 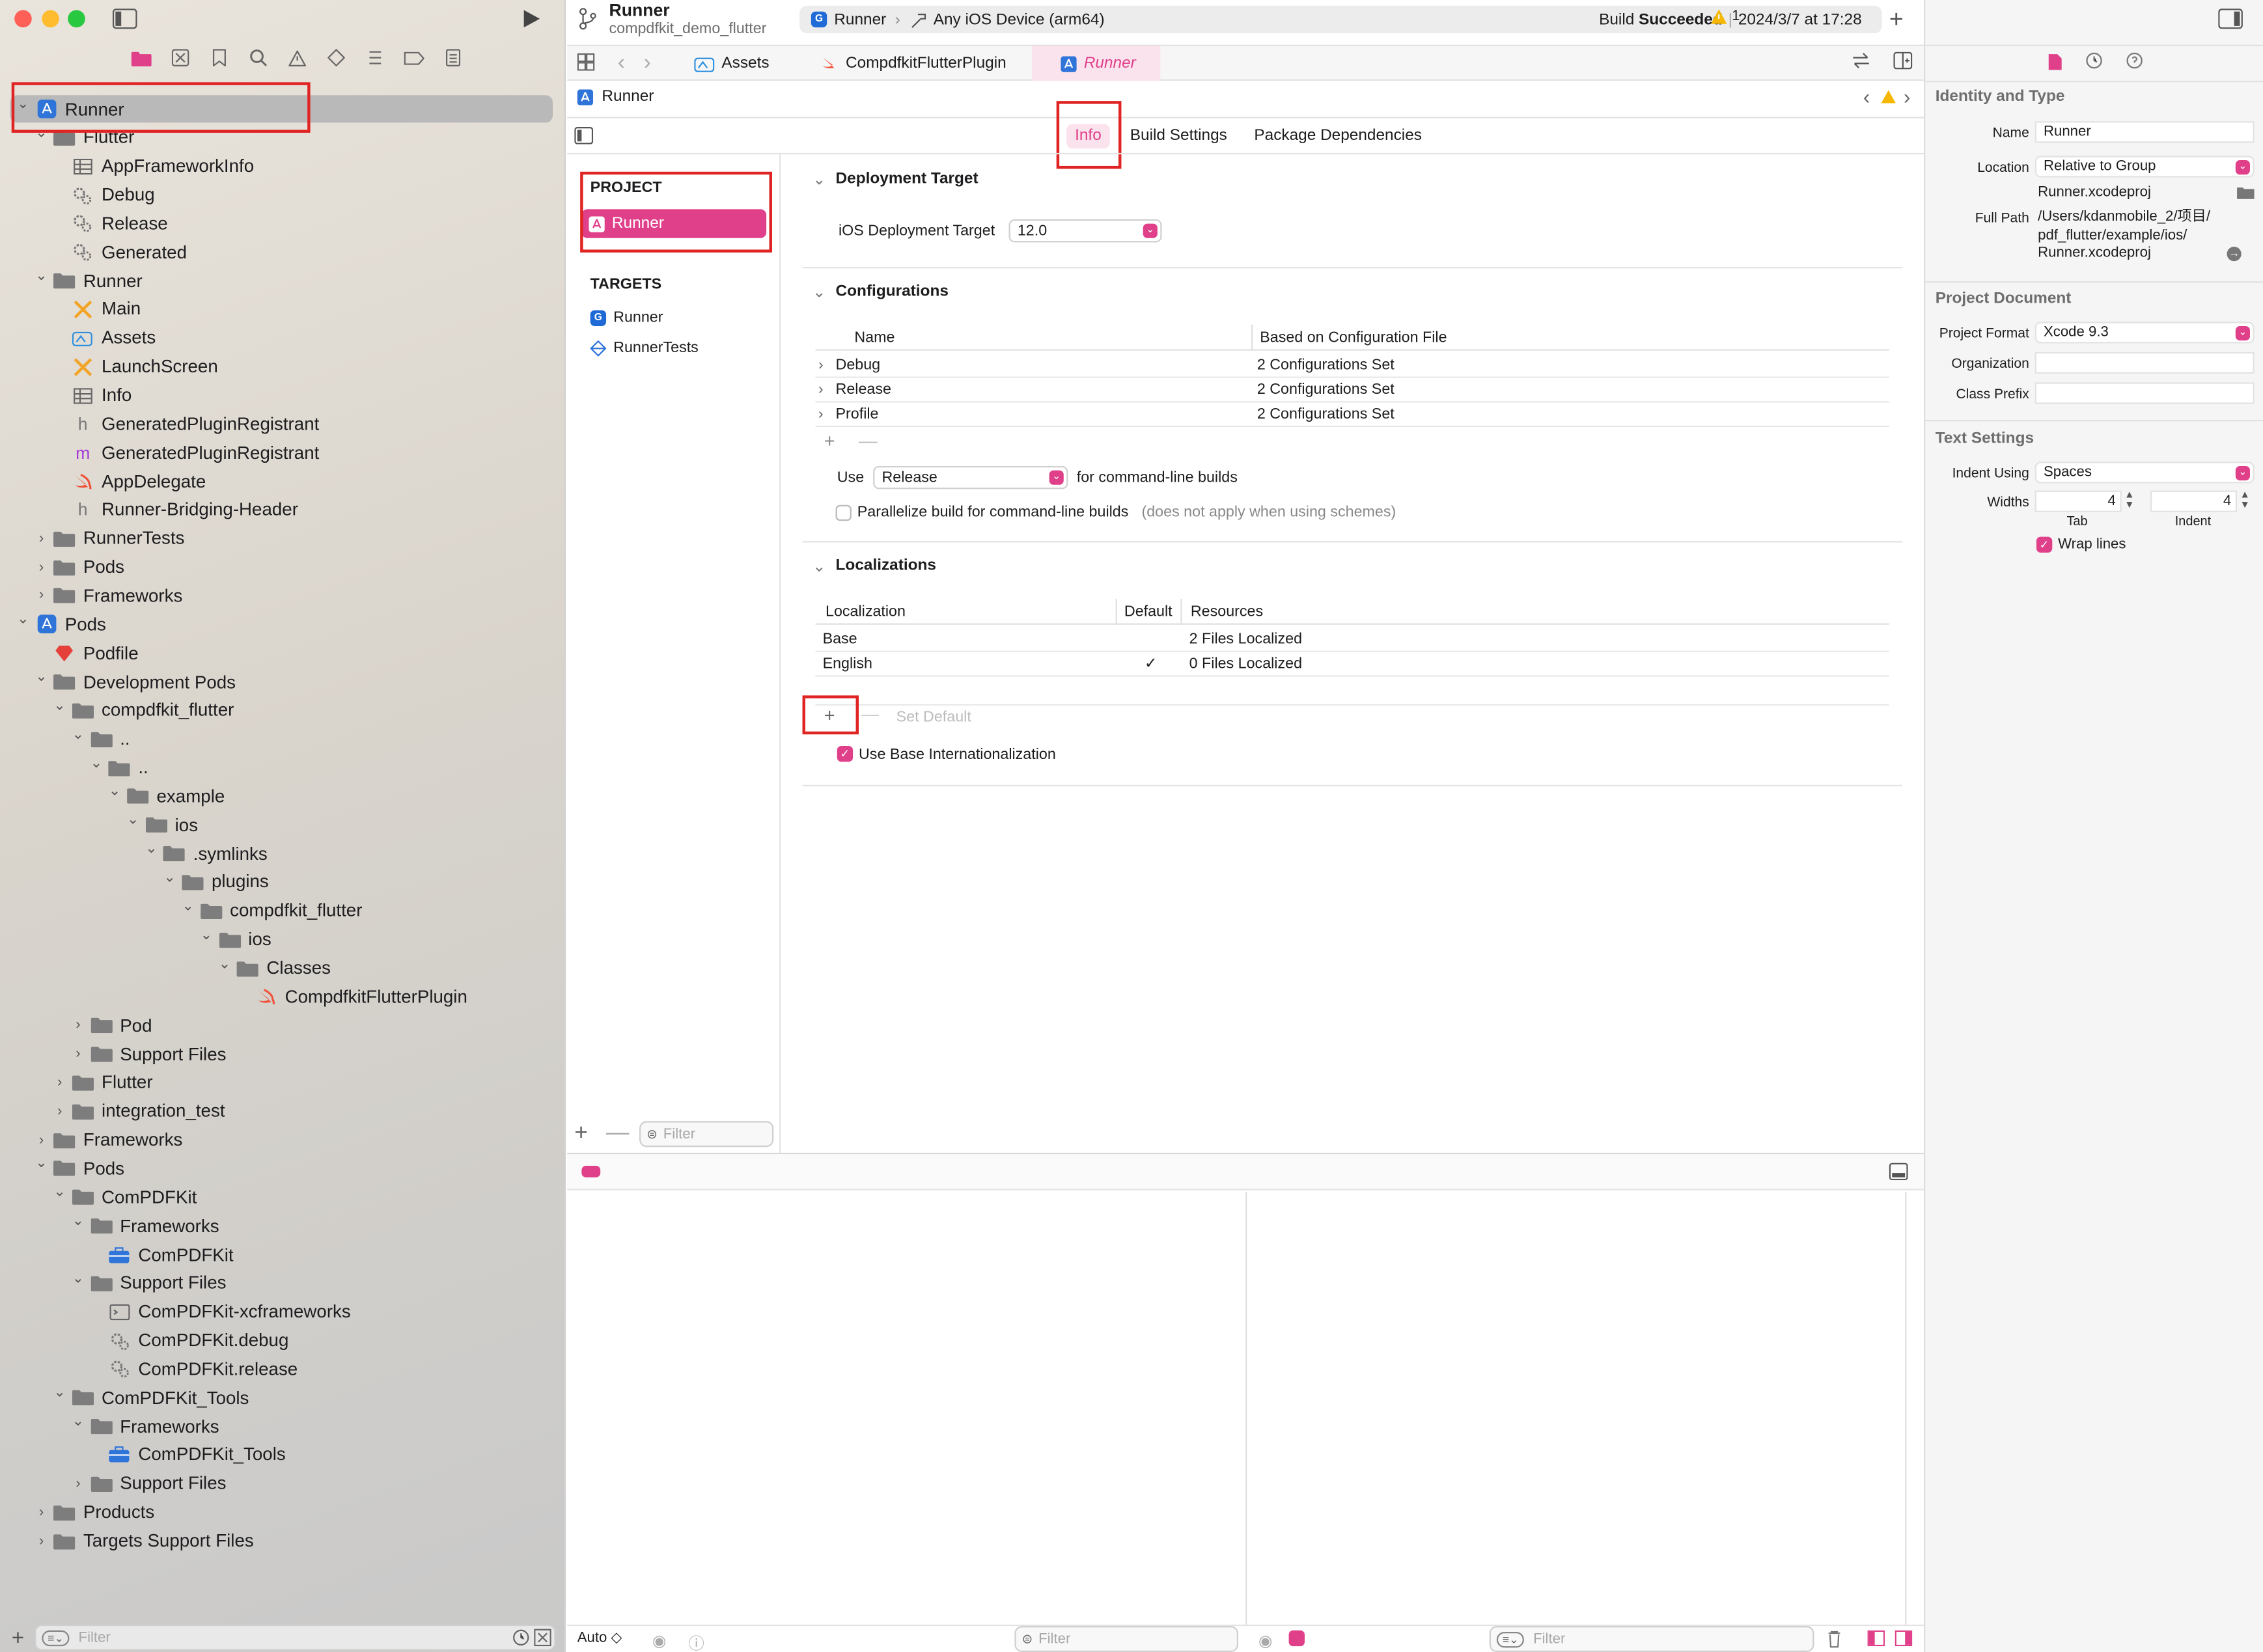 I want to click on tree-row: ComPDFKit_Tools, so click(x=187, y=1454).